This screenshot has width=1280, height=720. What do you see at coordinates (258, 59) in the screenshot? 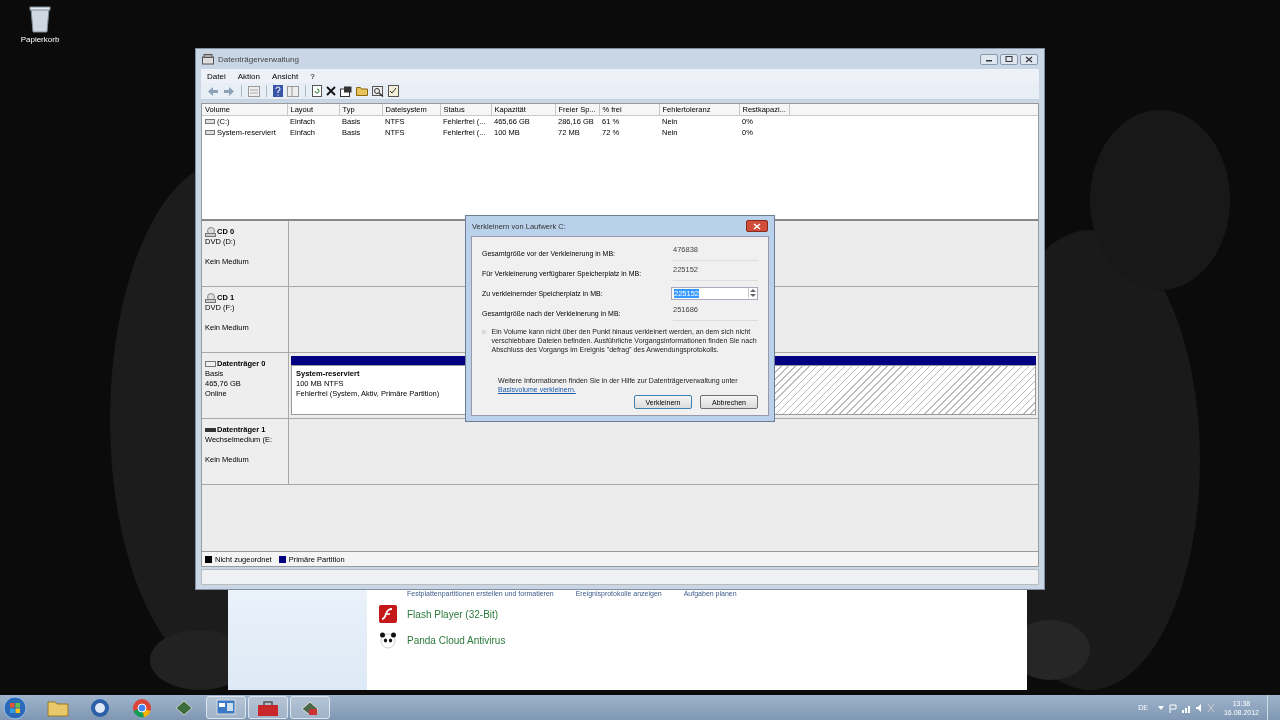
I see `window-title: Datenträgerverwaltung` at bounding box center [258, 59].